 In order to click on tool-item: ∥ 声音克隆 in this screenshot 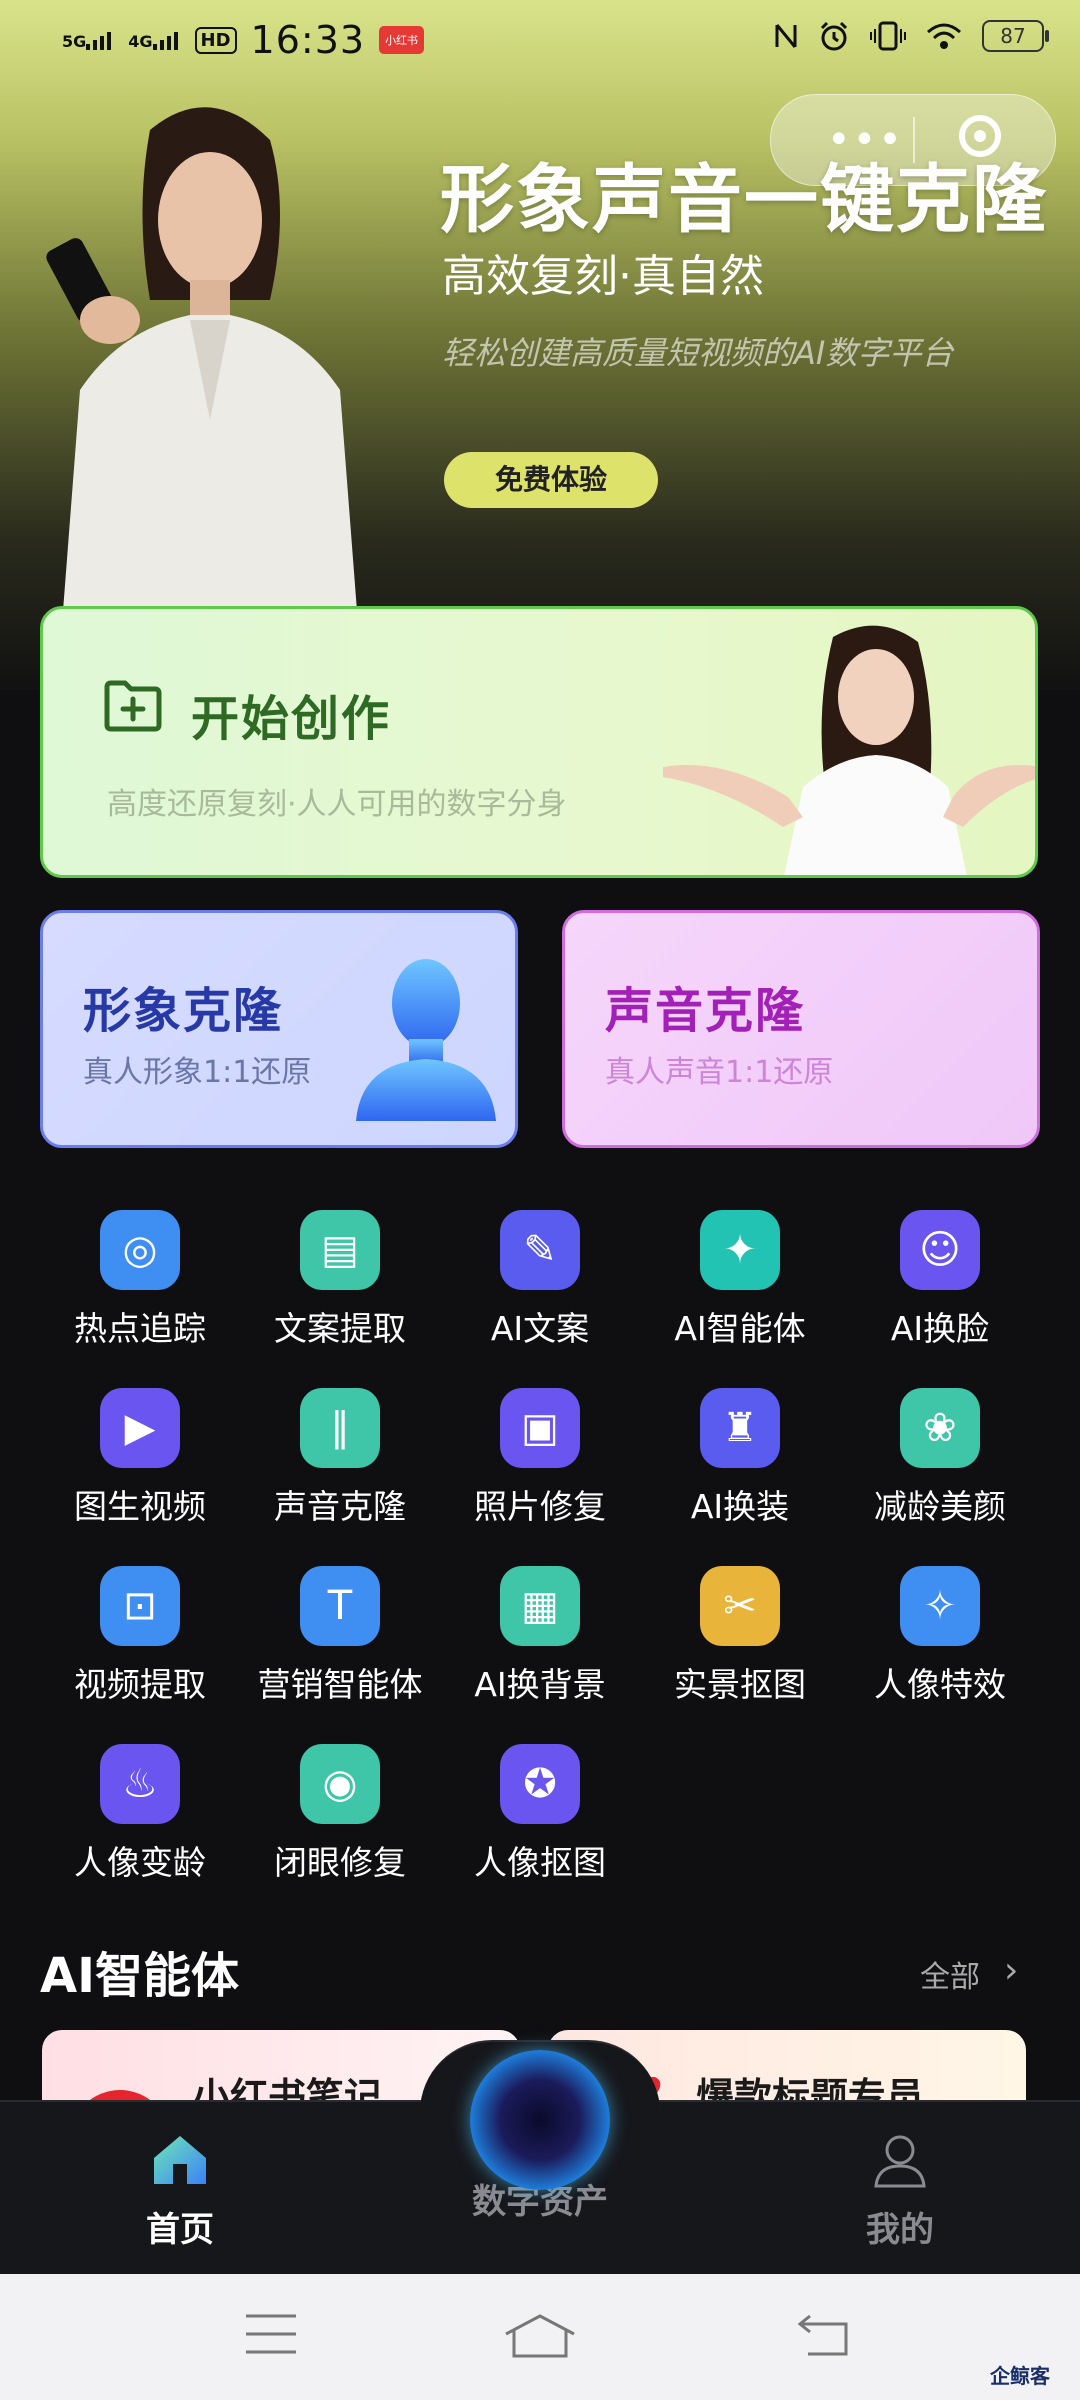, I will do `click(340, 1473)`.